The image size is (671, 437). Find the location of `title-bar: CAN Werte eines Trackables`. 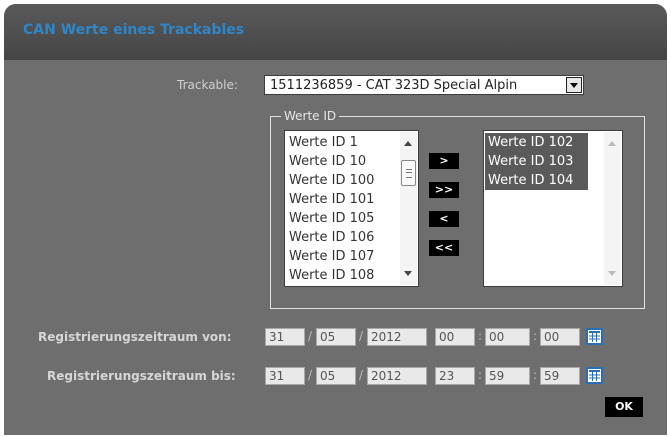

title-bar: CAN Werte eines Trackables is located at coordinates (335, 32).